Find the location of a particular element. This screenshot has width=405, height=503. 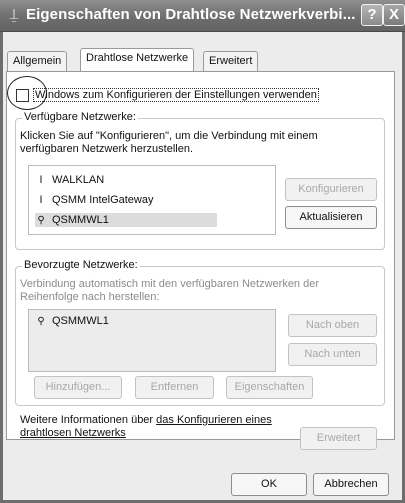

help-icon: ? is located at coordinates (372, 14).